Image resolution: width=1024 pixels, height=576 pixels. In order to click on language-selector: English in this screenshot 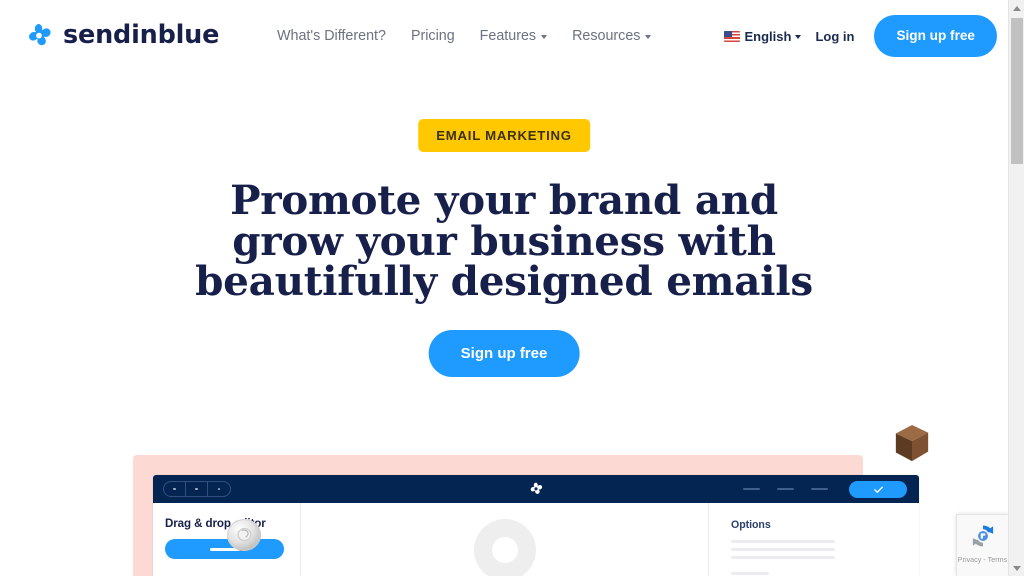, I will do `click(763, 36)`.